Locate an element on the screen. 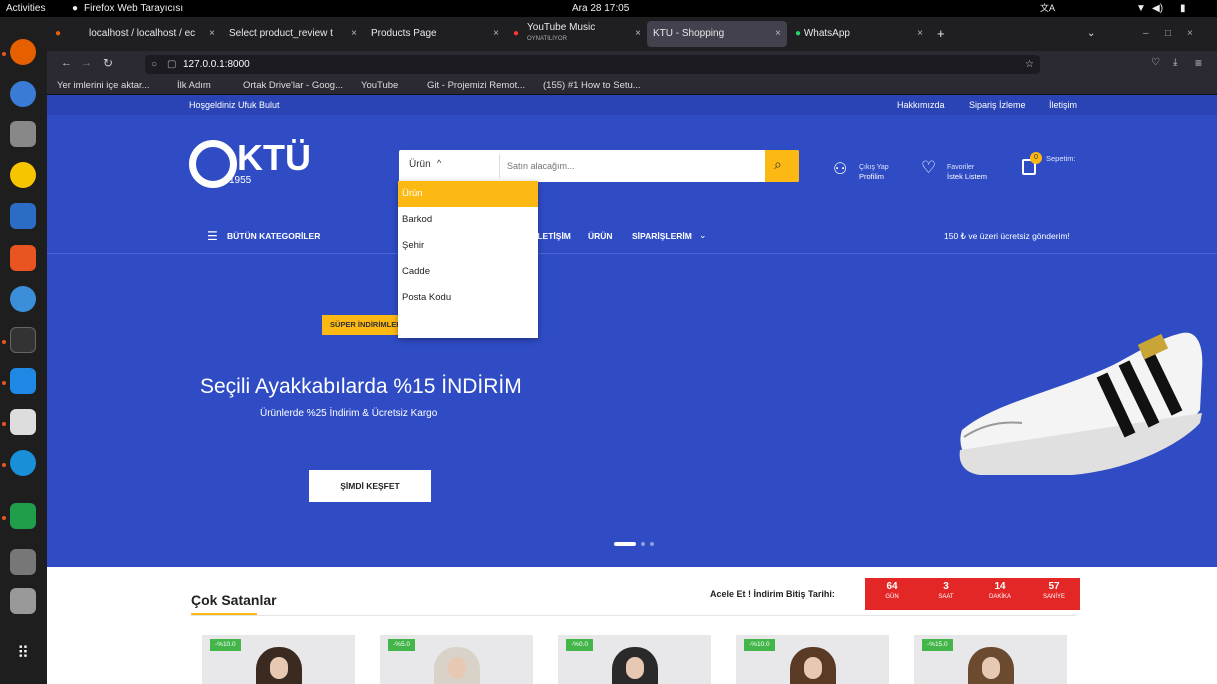 This screenshot has width=1217, height=684. logo-name: KTÜ is located at coordinates (274, 158).